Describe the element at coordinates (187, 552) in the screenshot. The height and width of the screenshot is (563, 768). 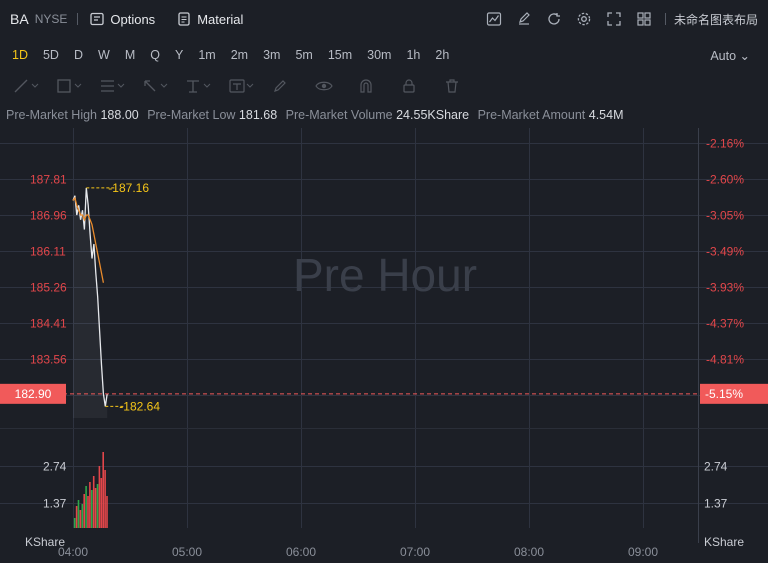
I see `x-tick-label: 05:00` at that location.